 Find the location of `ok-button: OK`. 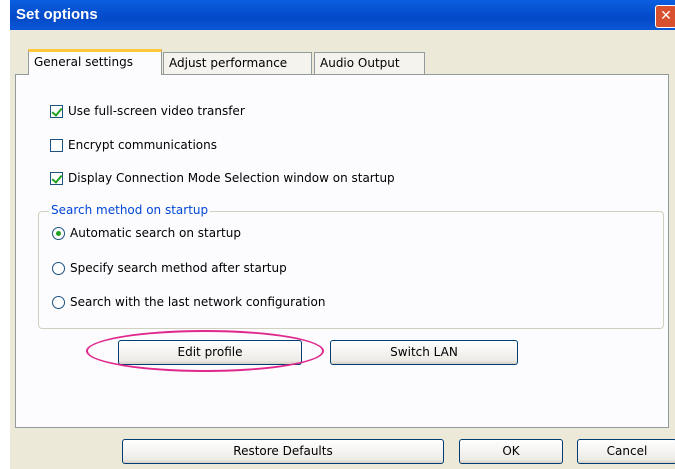

ok-button: OK is located at coordinates (511, 451).